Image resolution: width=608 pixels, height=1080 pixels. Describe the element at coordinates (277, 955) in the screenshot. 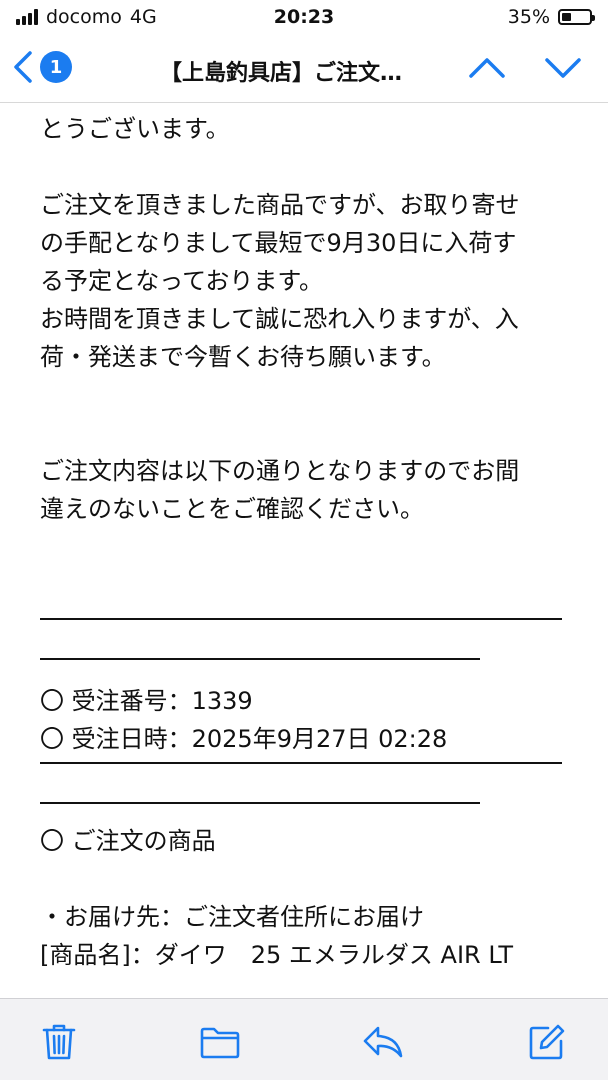

I see `product-name-line: [商品名]：ダイワ 25 エメラルダス AIR LT` at that location.